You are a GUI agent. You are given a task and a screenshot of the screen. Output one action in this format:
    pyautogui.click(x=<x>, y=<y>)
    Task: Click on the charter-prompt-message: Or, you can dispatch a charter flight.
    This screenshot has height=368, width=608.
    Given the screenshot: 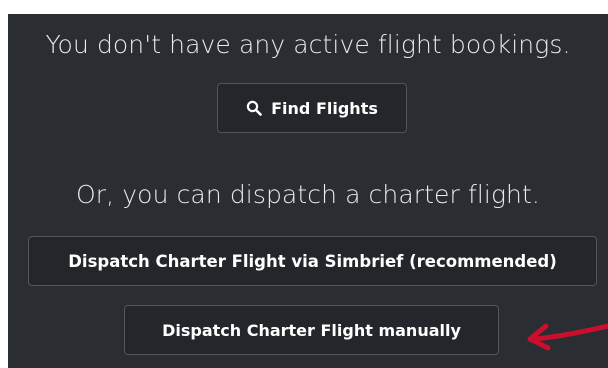 What is the action you would take?
    pyautogui.click(x=308, y=194)
    